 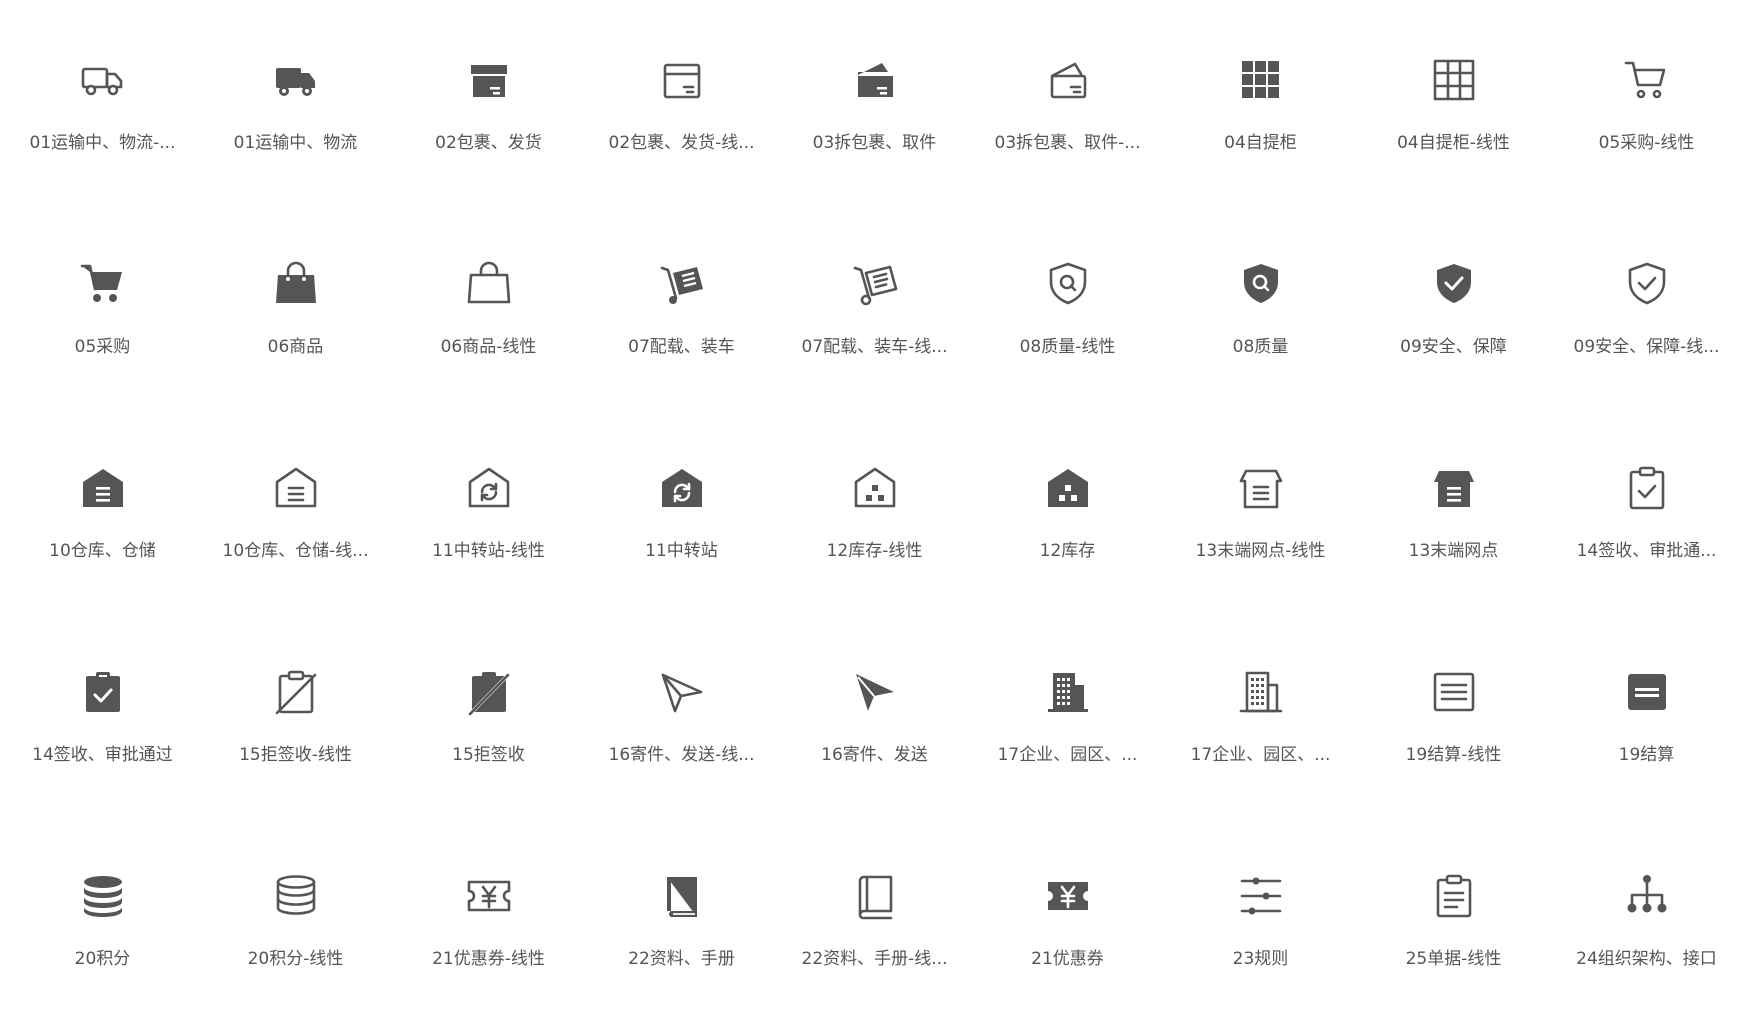 What do you see at coordinates (875, 488) in the screenshot?
I see `stock-house-outline-icon` at bounding box center [875, 488].